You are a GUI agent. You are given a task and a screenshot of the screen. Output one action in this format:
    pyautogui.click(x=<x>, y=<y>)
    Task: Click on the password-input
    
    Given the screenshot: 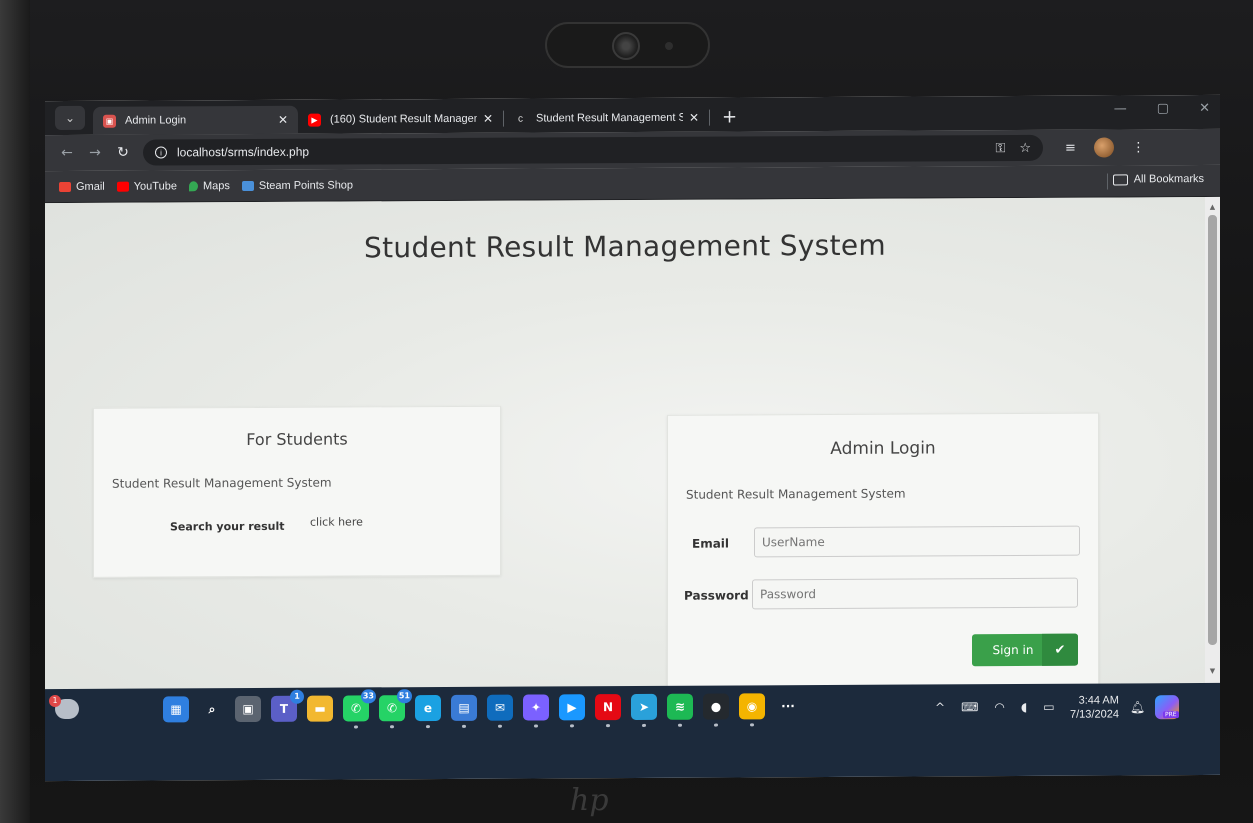 What is the action you would take?
    pyautogui.click(x=915, y=593)
    